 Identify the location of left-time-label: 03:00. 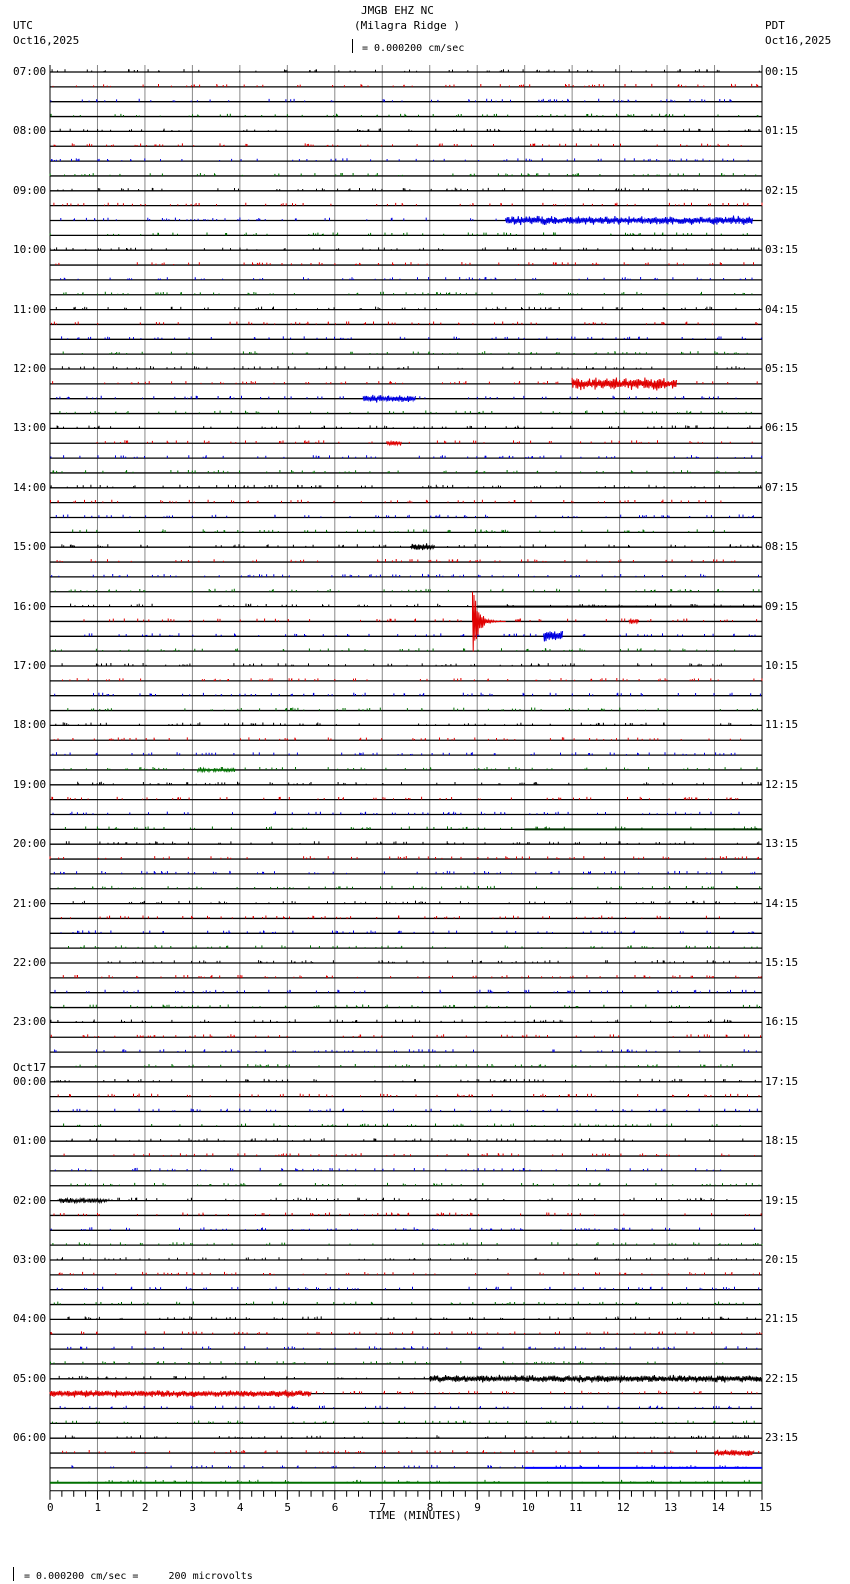
(30, 1259).